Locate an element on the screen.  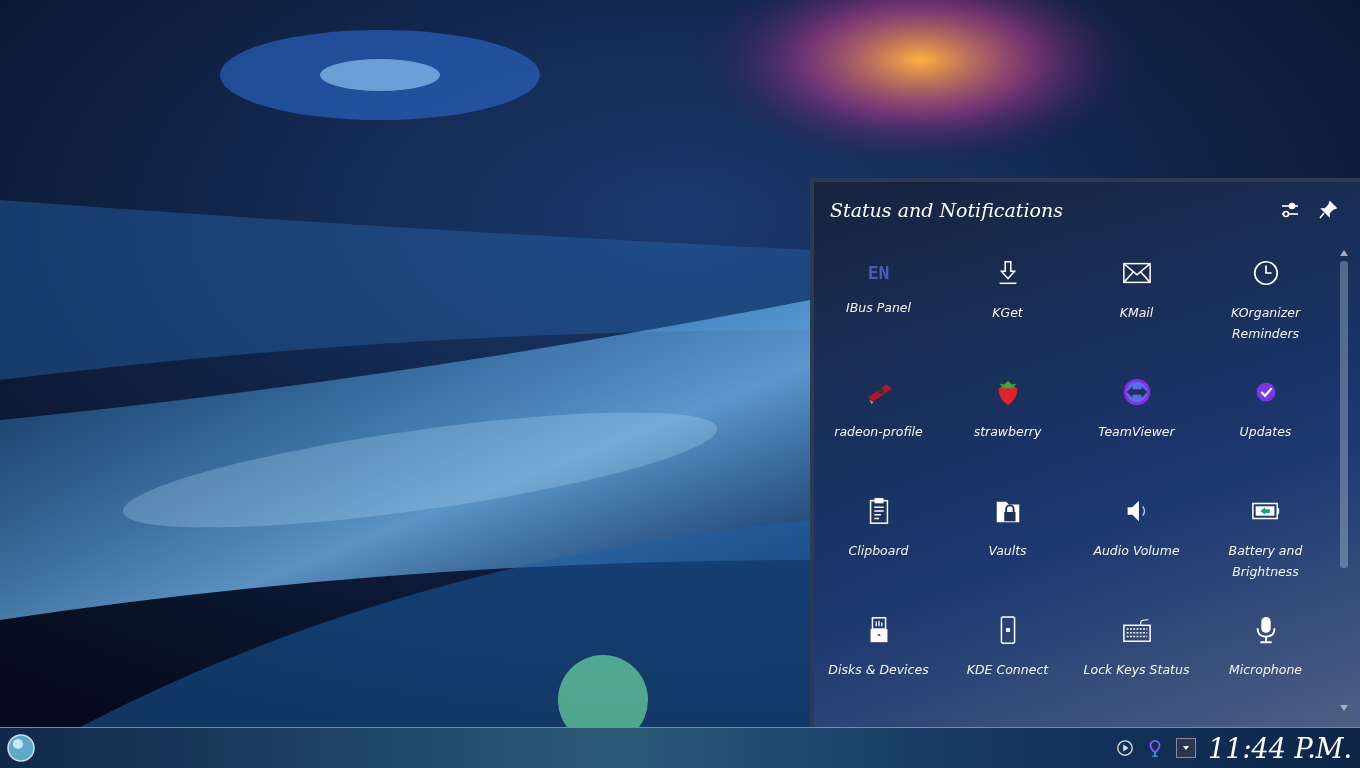
tray-item: Microphone is located at coordinates (1265, 664).